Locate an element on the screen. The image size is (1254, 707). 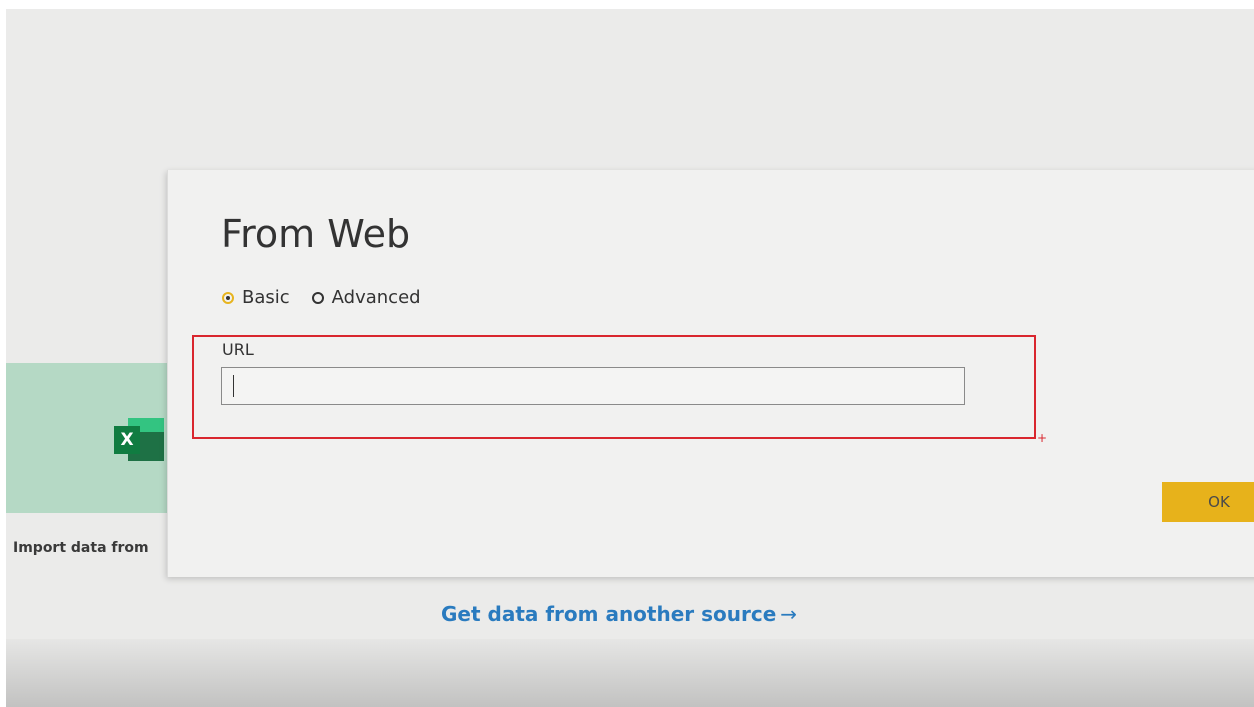
radio-checked-icon is located at coordinates (228, 297).